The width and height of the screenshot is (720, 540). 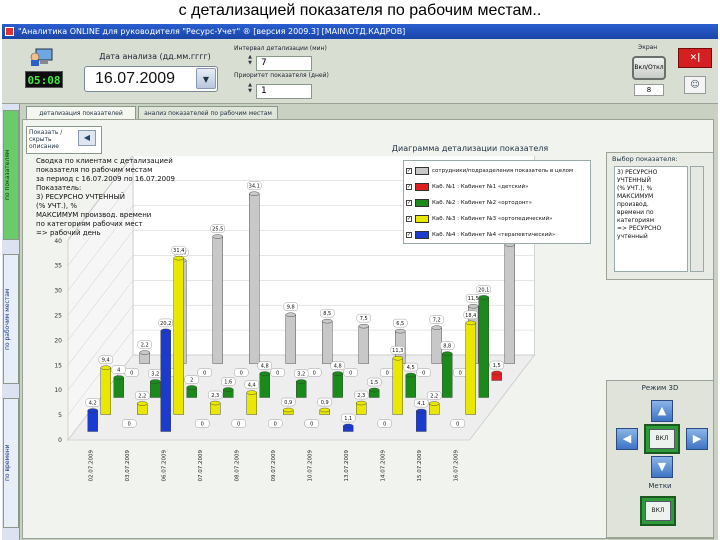 I want to click on mode-3d-toggle-button: ВКЛ, so click(x=662, y=439).